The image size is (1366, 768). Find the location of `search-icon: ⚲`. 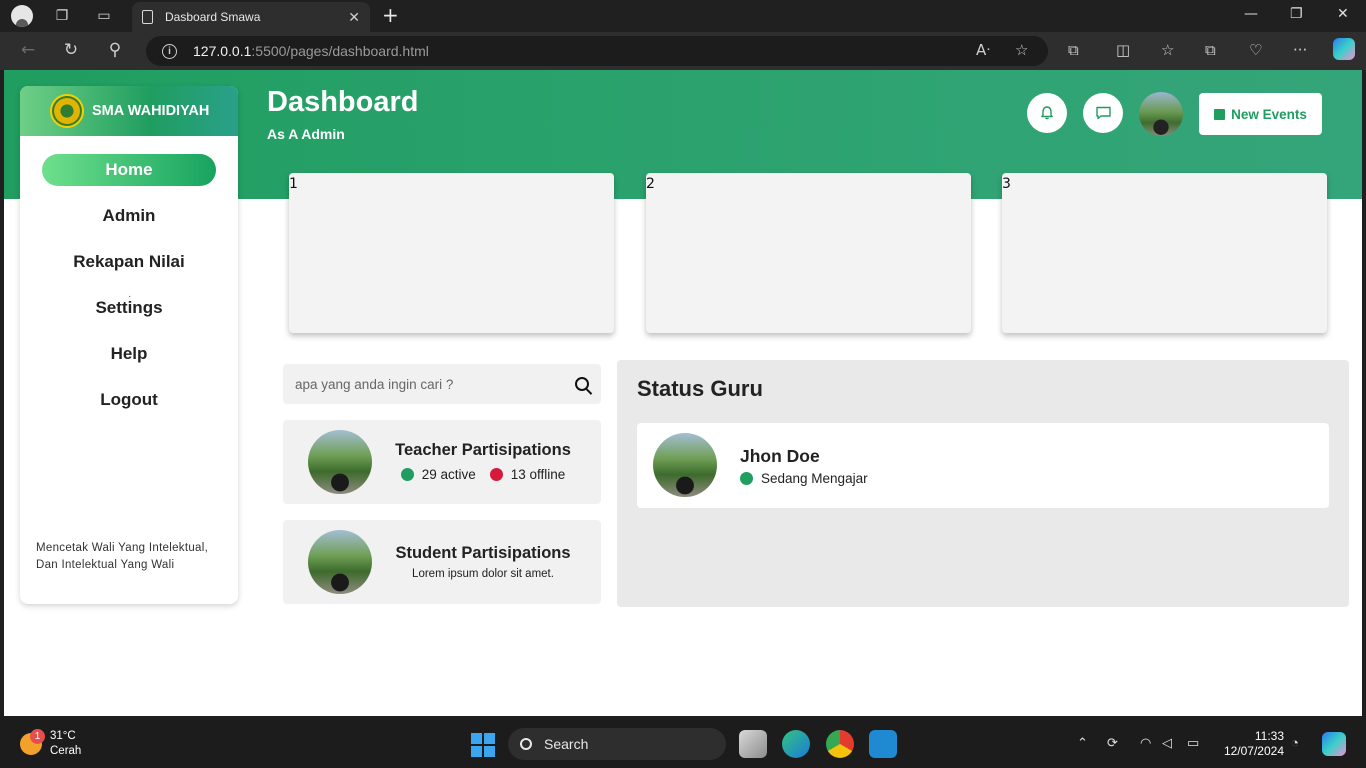

search-icon: ⚲ is located at coordinates (115, 50).